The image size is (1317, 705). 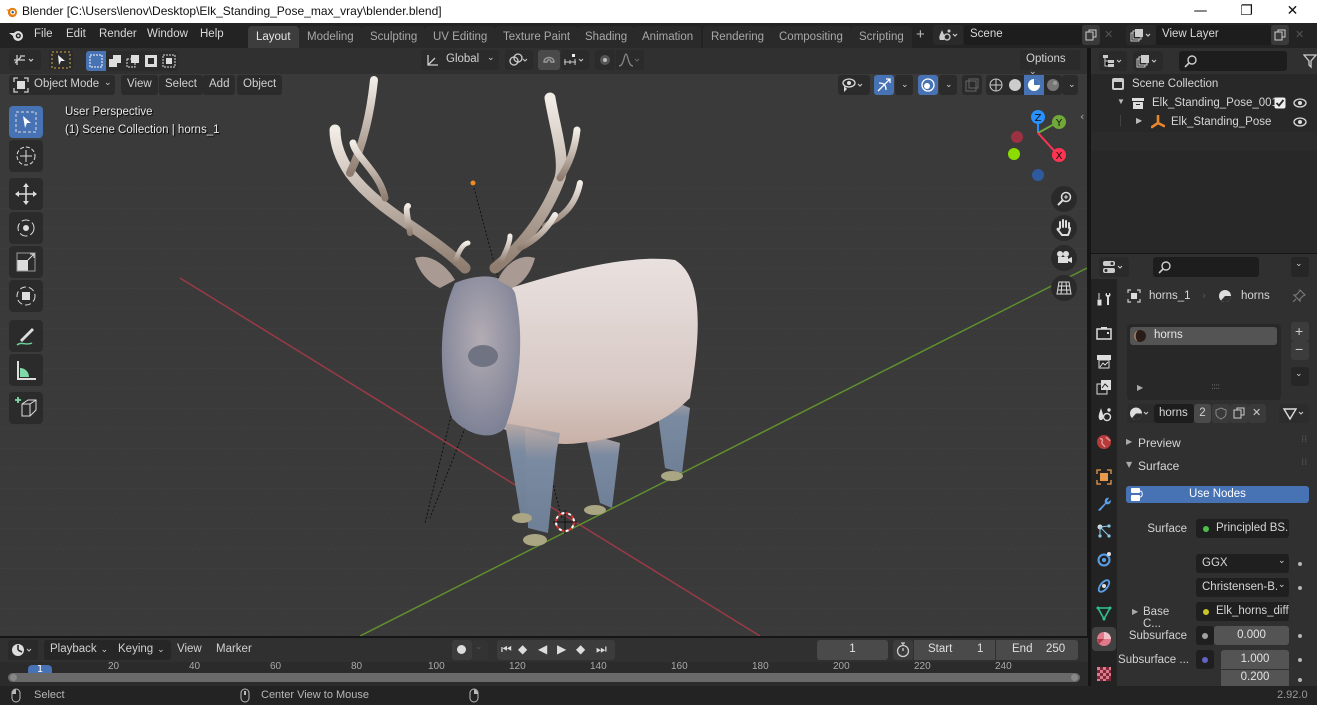 What do you see at coordinates (522, 649) in the screenshot?
I see `jump-to-prev-keyframe-icon: ◆` at bounding box center [522, 649].